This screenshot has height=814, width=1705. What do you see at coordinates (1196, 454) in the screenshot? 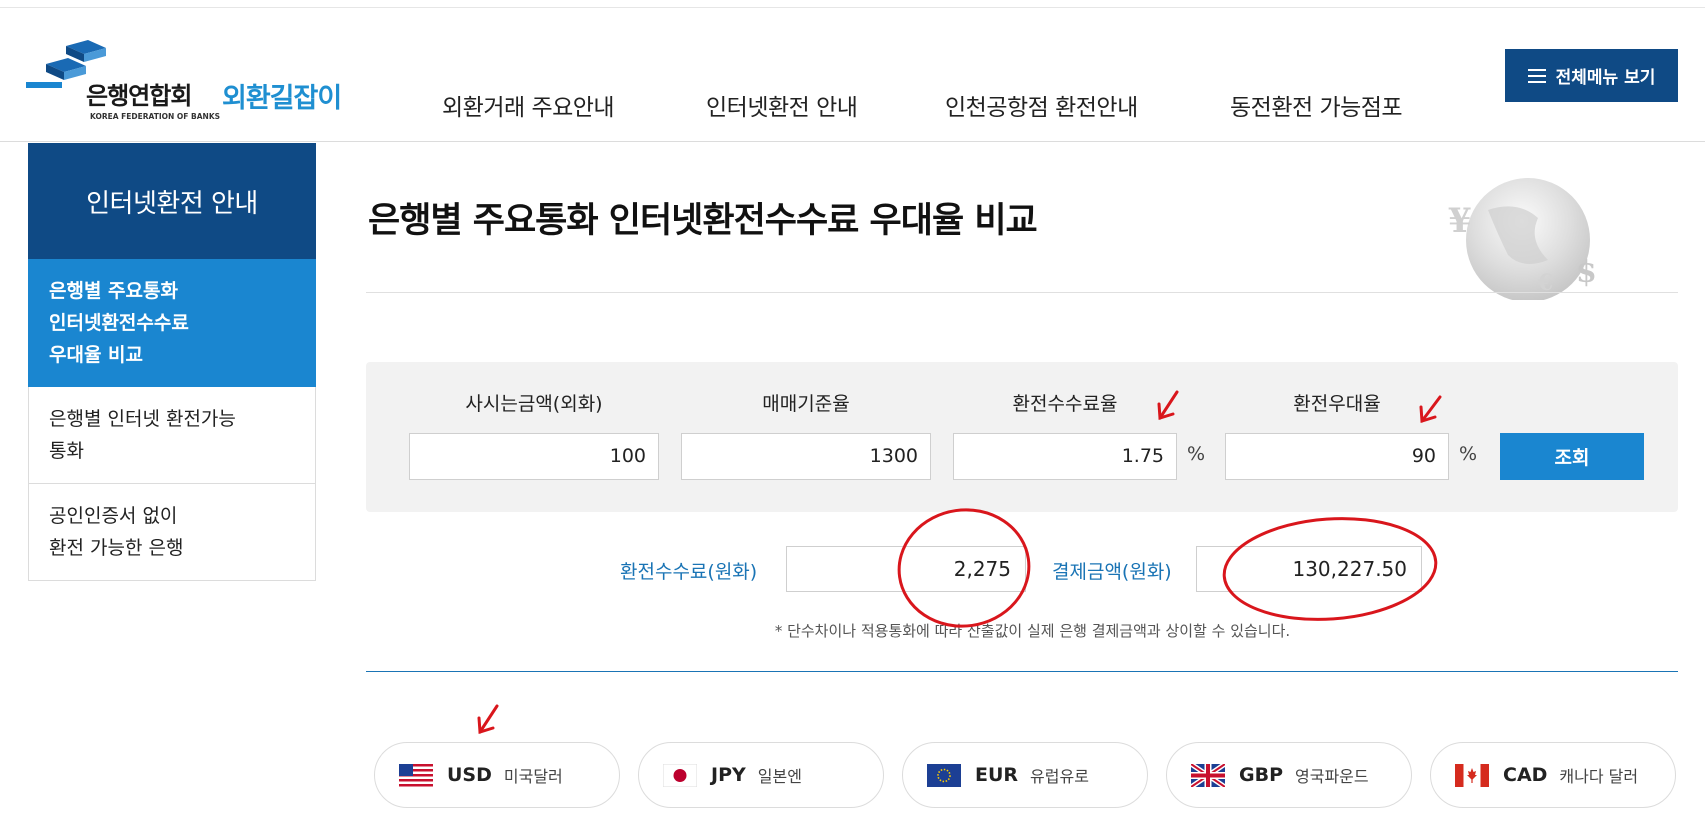
I see `fee-rate-percent: %` at bounding box center [1196, 454].